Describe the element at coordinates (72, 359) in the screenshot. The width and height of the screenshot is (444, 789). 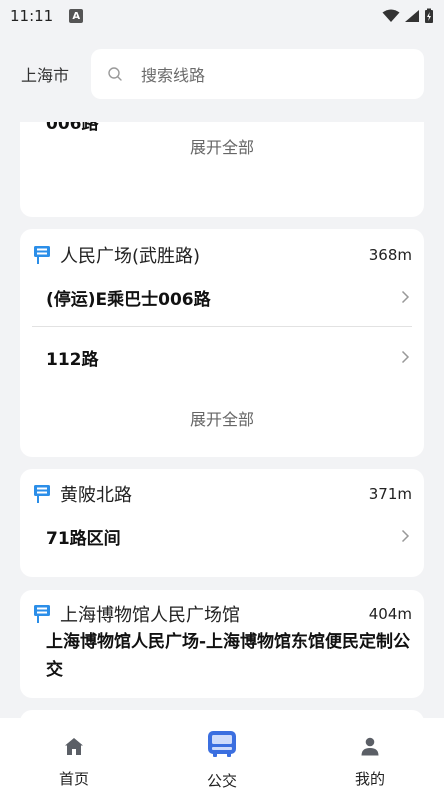
I see `line-name: 112路` at that location.